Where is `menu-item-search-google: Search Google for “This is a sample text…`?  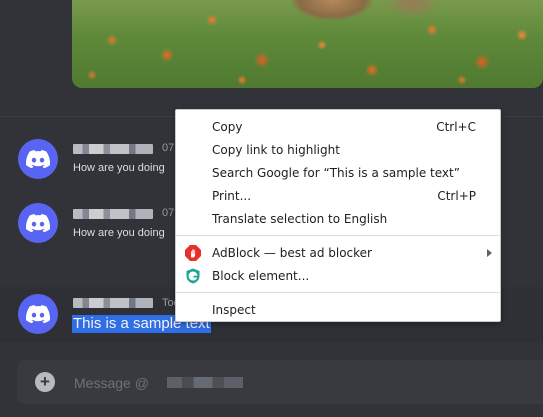
menu-item-search-google: Search Google for “This is a sample text… is located at coordinates (338, 173).